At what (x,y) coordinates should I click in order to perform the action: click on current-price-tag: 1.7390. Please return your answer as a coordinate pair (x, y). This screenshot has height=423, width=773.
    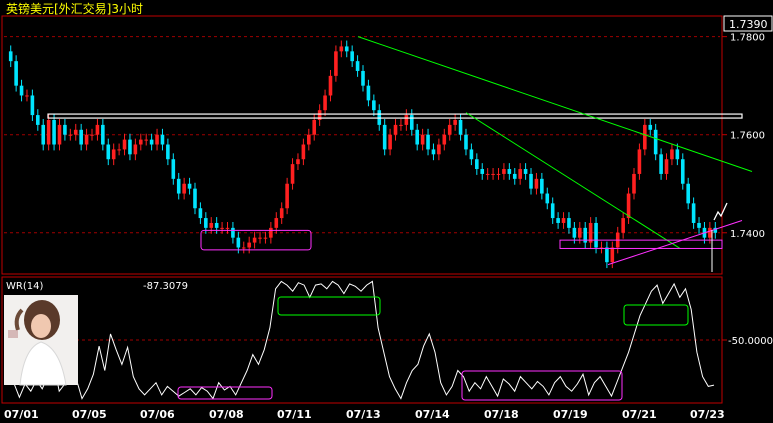
    Looking at the image, I should click on (748, 23).